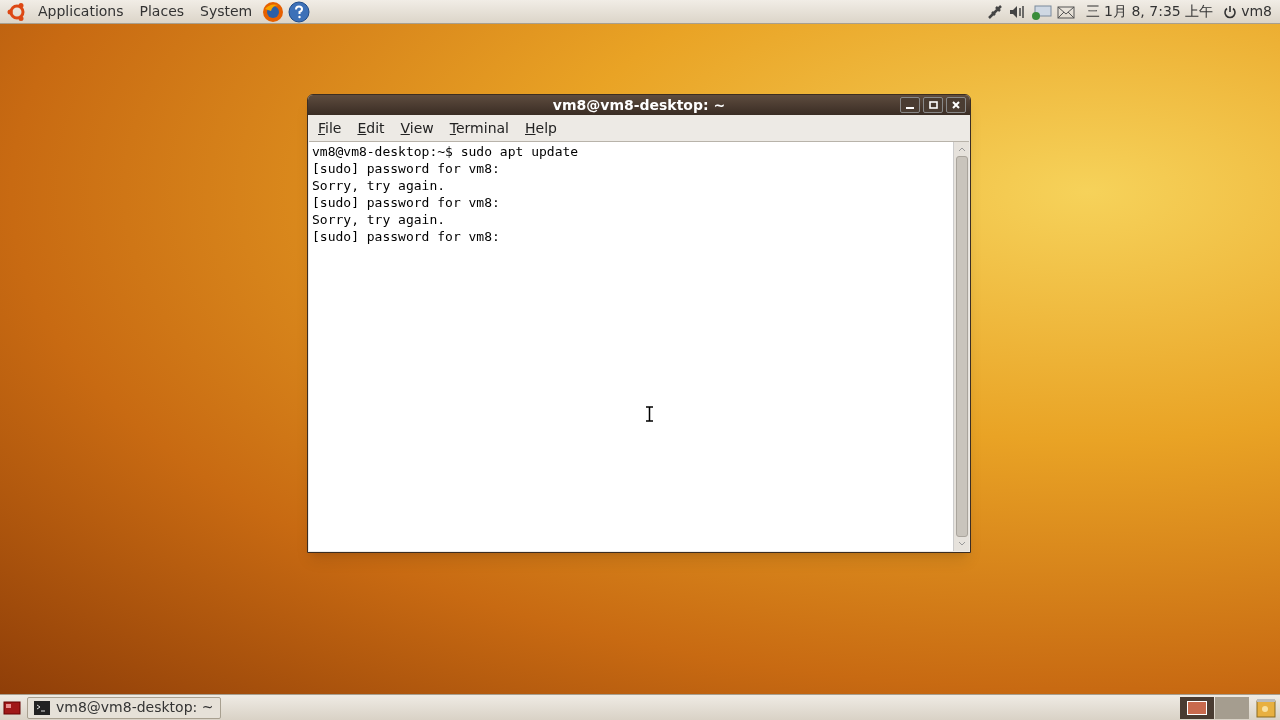  Describe the element at coordinates (479, 128) in the screenshot. I see `menu-item: Terminal` at that location.